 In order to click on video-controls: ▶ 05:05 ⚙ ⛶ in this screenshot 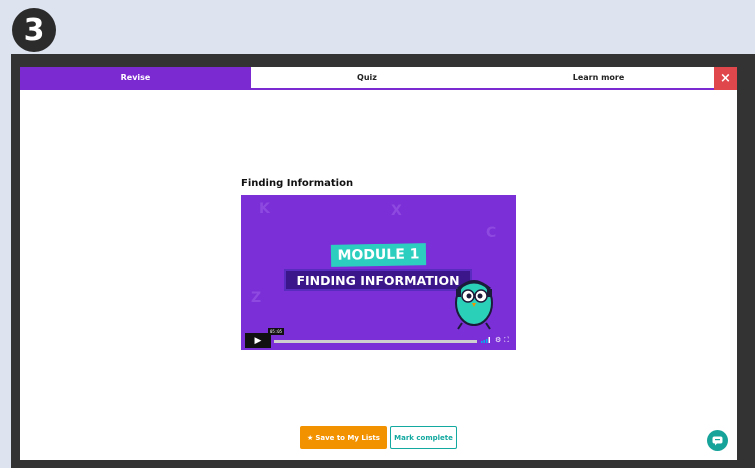, I will do `click(378, 339)`.